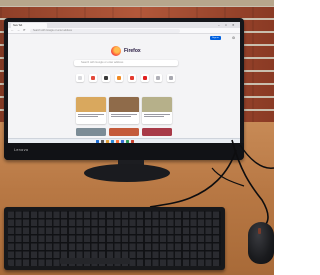  I want to click on spacebar, so click(95, 261).